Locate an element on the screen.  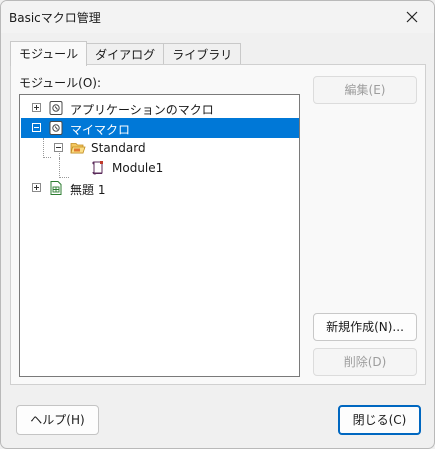
close-icon is located at coordinates (412, 17).